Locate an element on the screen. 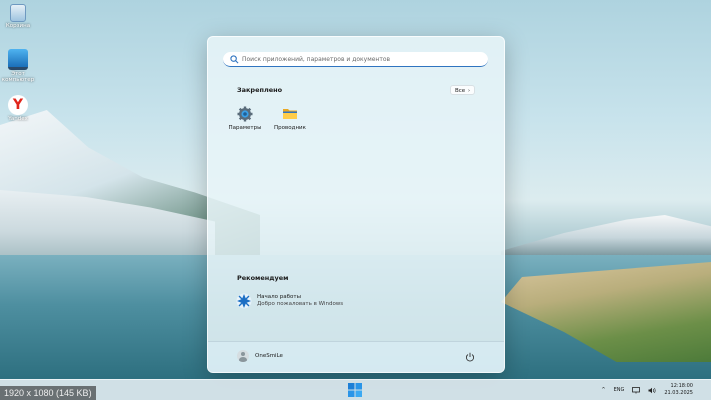 The image size is (711, 400). all-apps-label: Все is located at coordinates (460, 91).